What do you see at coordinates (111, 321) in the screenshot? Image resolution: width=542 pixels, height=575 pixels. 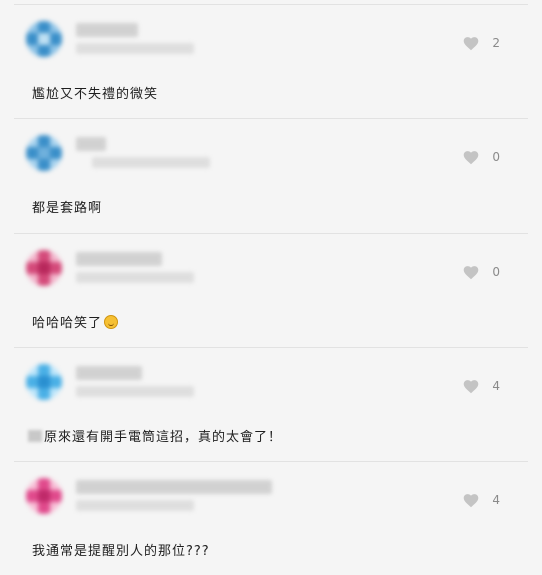 I see `rolling-on-floor-laughing-icon` at bounding box center [111, 321].